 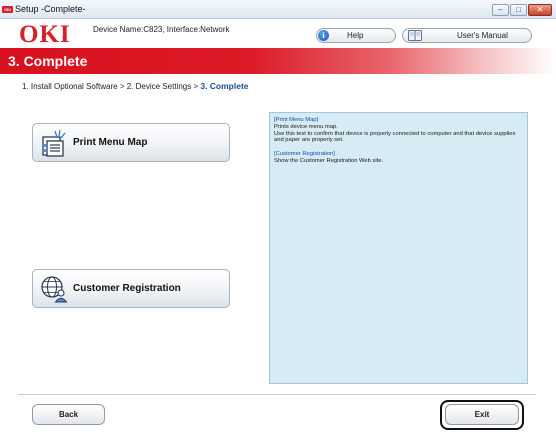 I want to click on manual-label: User's Manual, so click(x=482, y=35).